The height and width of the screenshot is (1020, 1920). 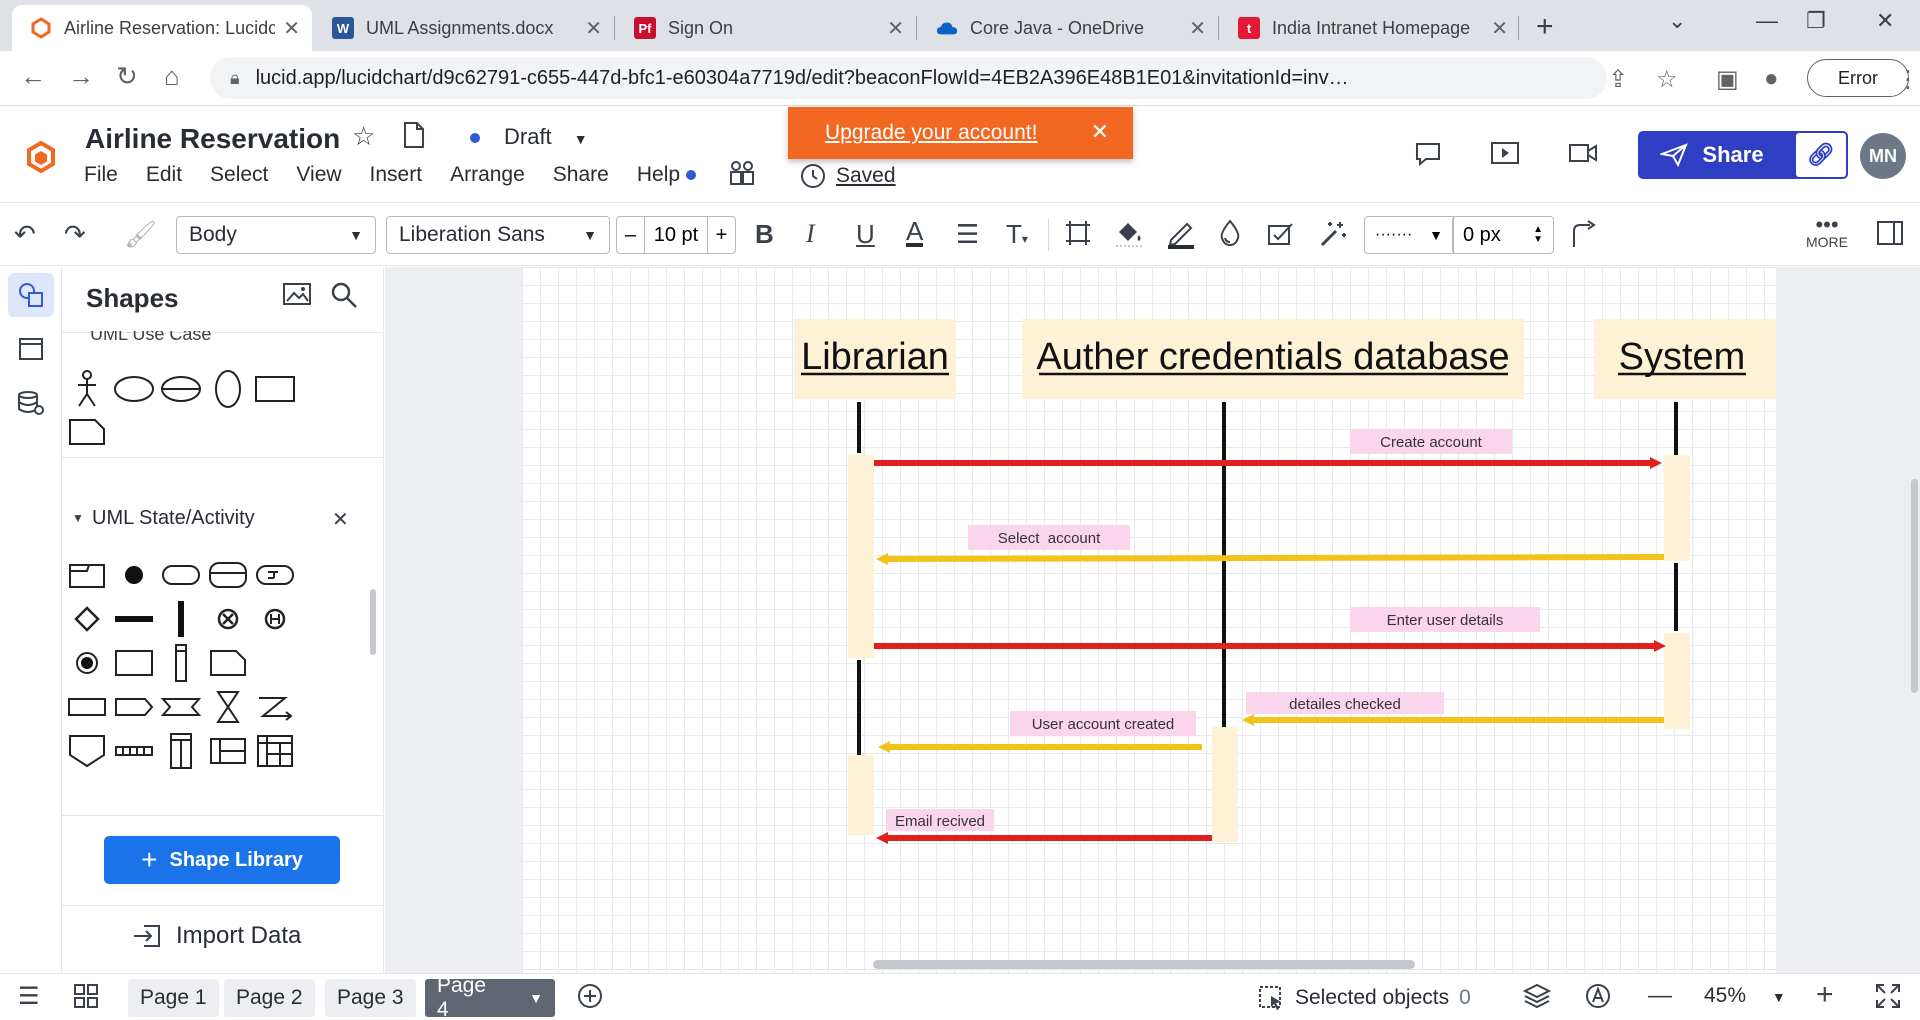 I want to click on share-page-icon: ⇪, so click(x=1618, y=79).